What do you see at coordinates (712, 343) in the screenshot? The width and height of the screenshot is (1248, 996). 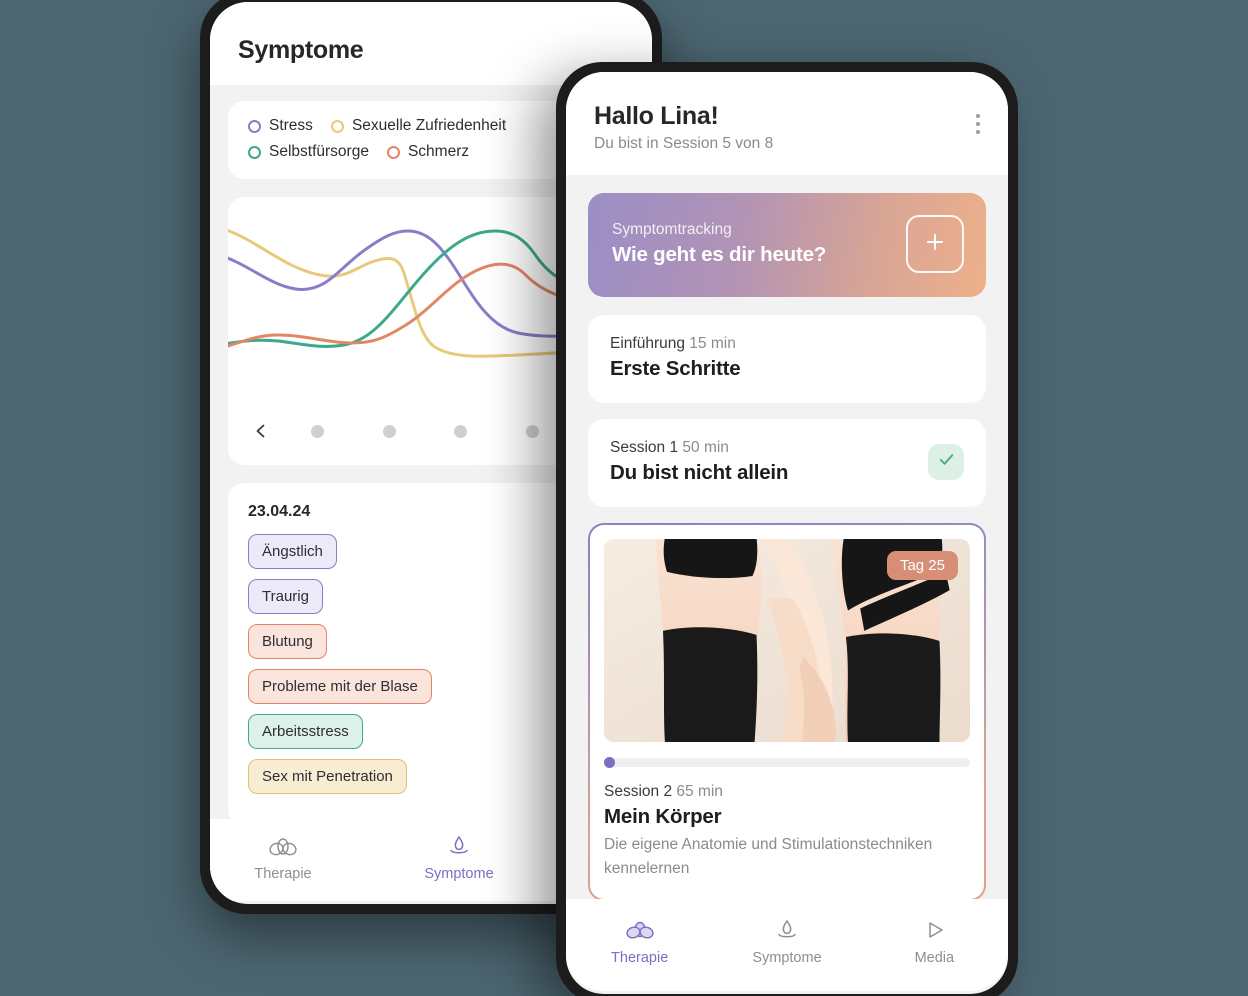 I see `session-meta-duration: 15 min` at bounding box center [712, 343].